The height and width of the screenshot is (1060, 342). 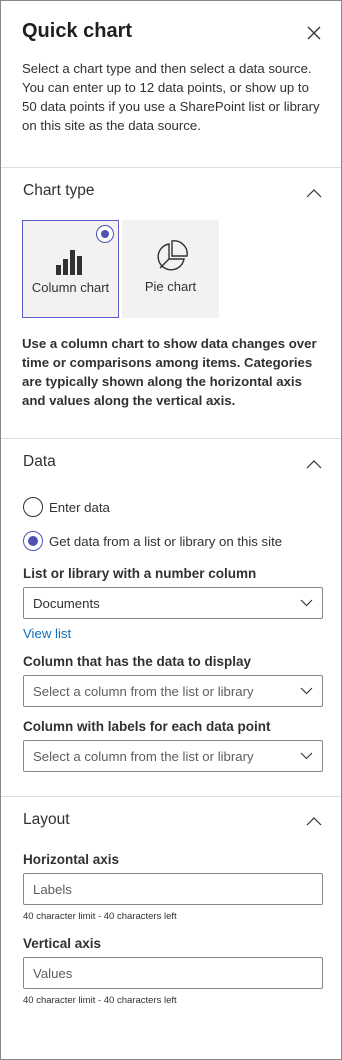 What do you see at coordinates (100, 1000) in the screenshot?
I see `vertical-axis-hint: 40 character limit - 40 characters left` at bounding box center [100, 1000].